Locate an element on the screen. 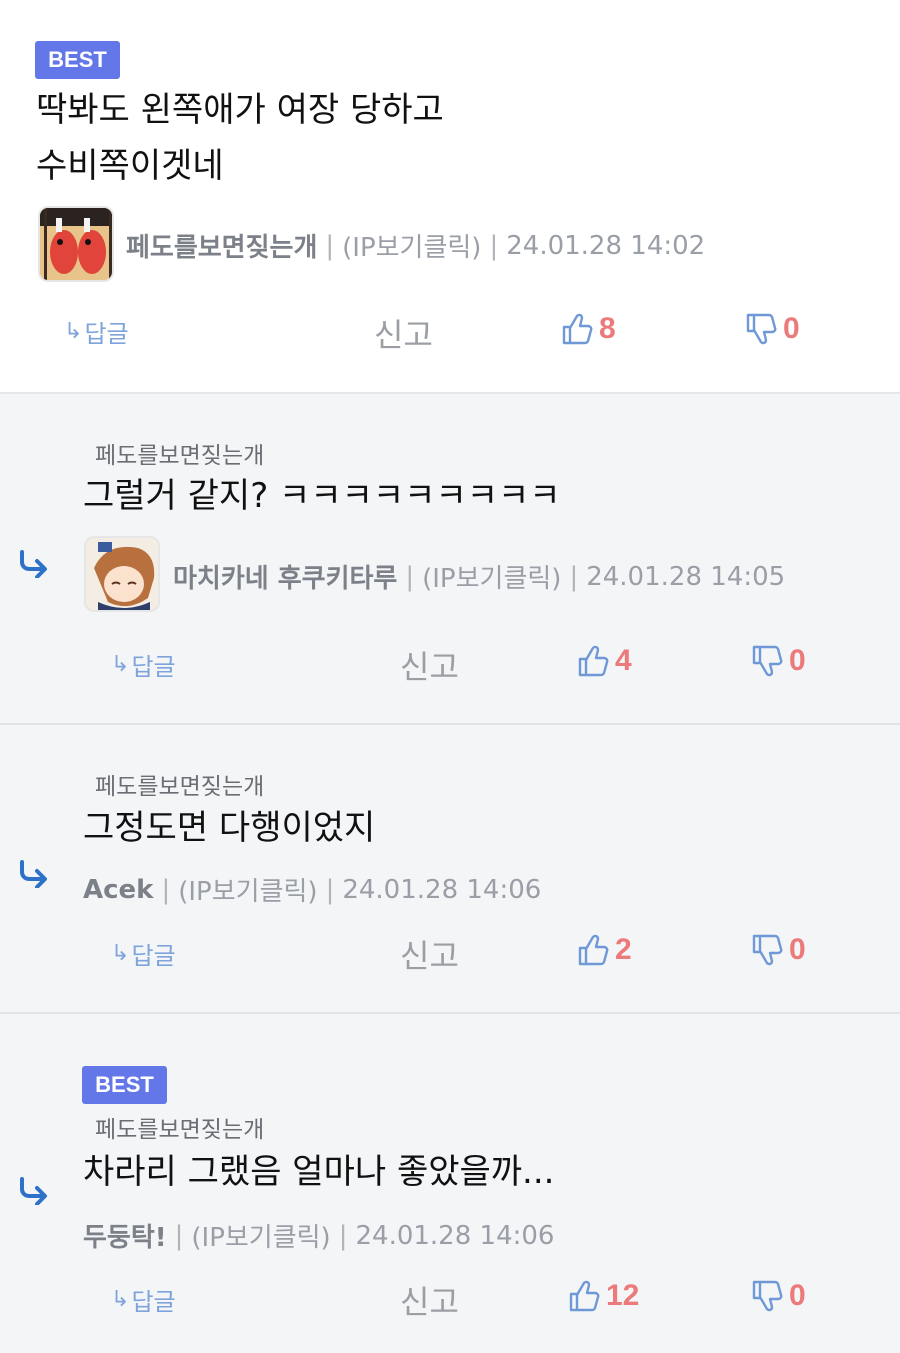  comment-meta: 마치카네 후쿠키타루 | (IP보기클릭) | 24.01.28 14:05 is located at coordinates (479, 576).